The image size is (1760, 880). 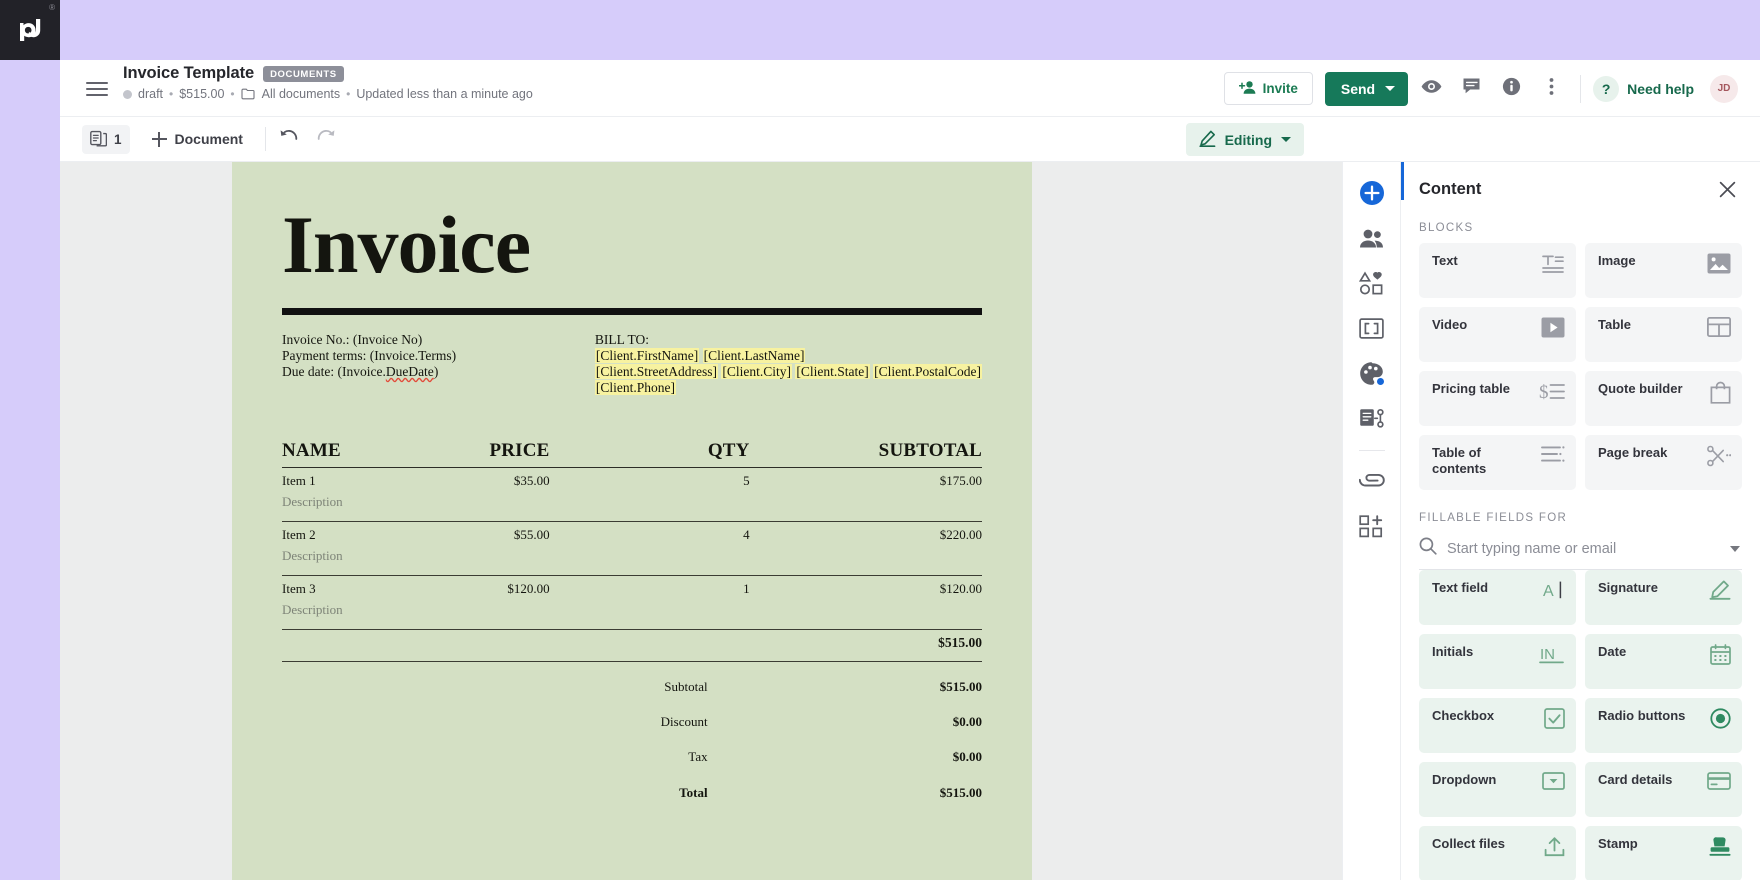 What do you see at coordinates (1727, 189) in the screenshot?
I see `close-icon` at bounding box center [1727, 189].